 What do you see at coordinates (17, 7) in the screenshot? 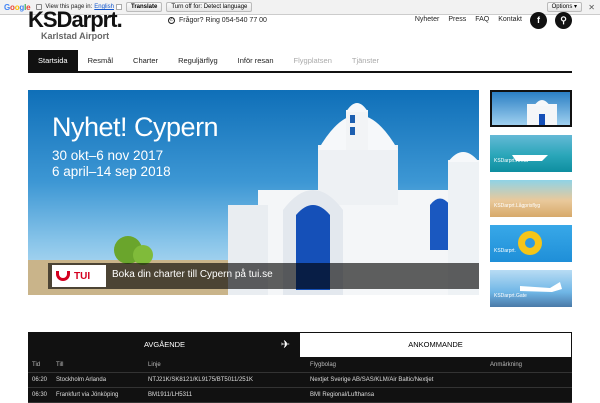
I see `google-logo: Google` at bounding box center [17, 7].